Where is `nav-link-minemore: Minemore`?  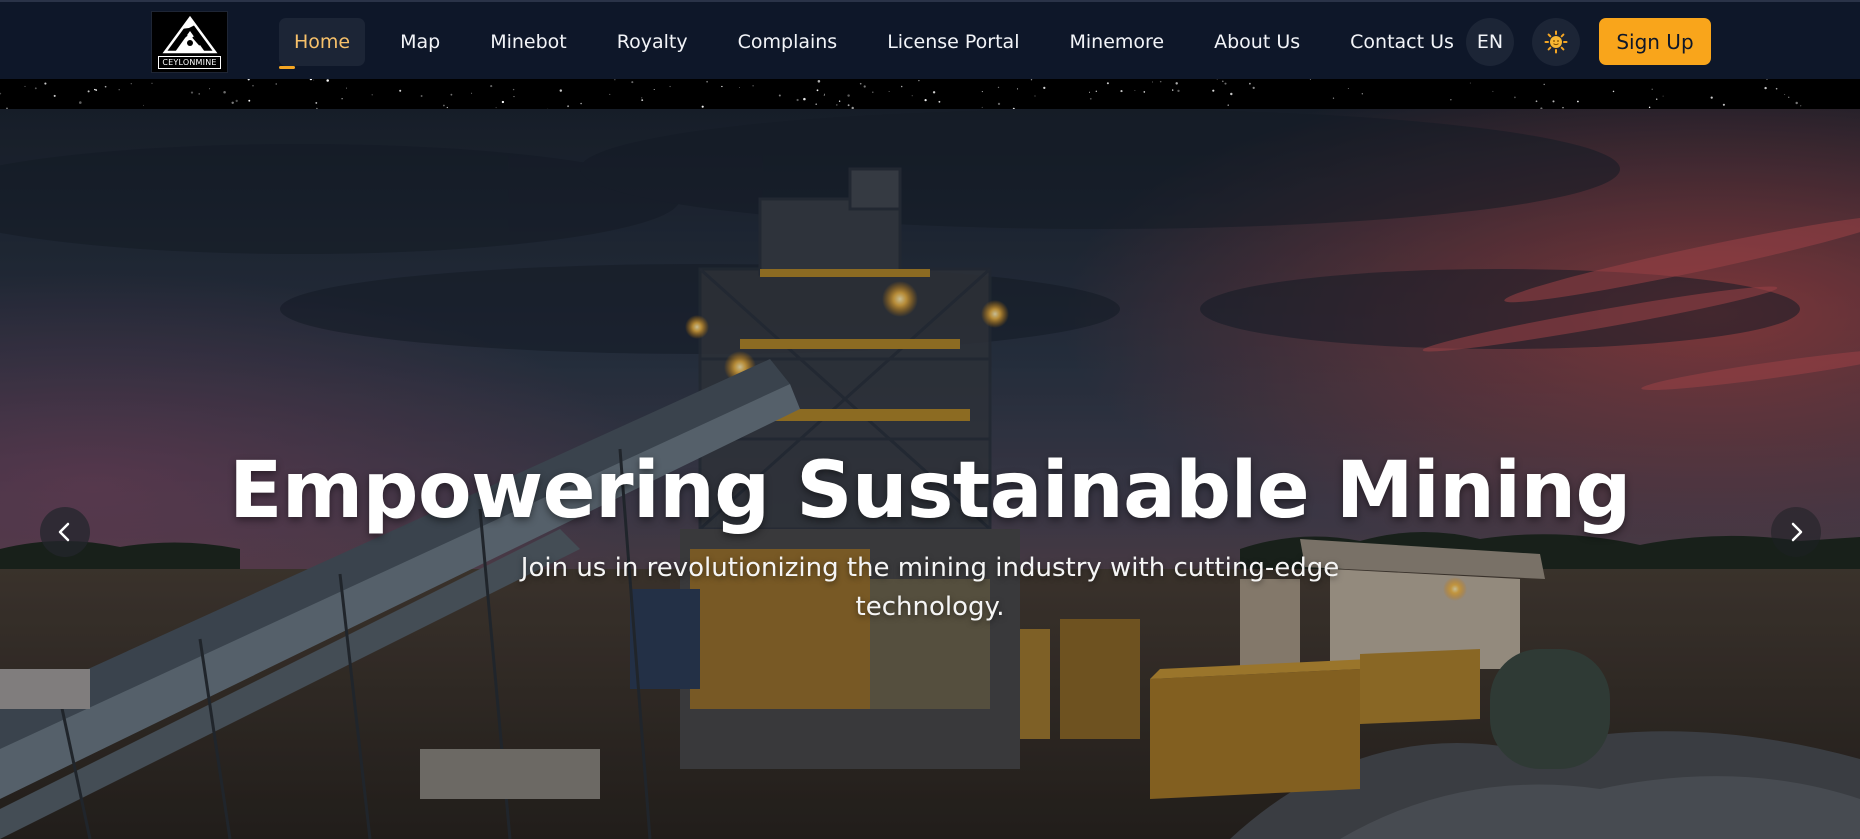
nav-link-minemore: Minemore is located at coordinates (1116, 42).